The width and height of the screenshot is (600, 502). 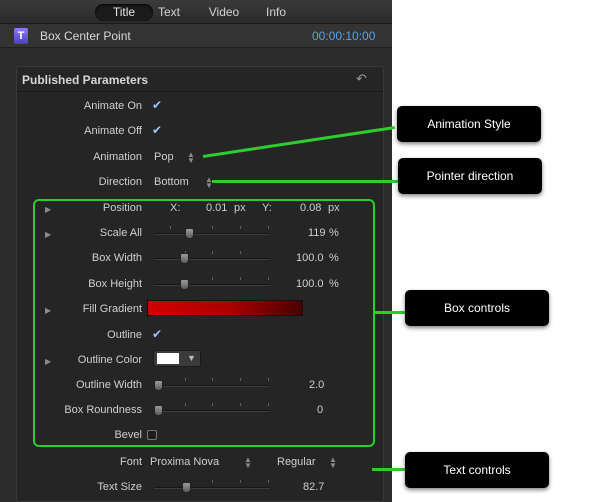 What do you see at coordinates (119, 487) in the screenshot?
I see `text-size-label: Text Size` at bounding box center [119, 487].